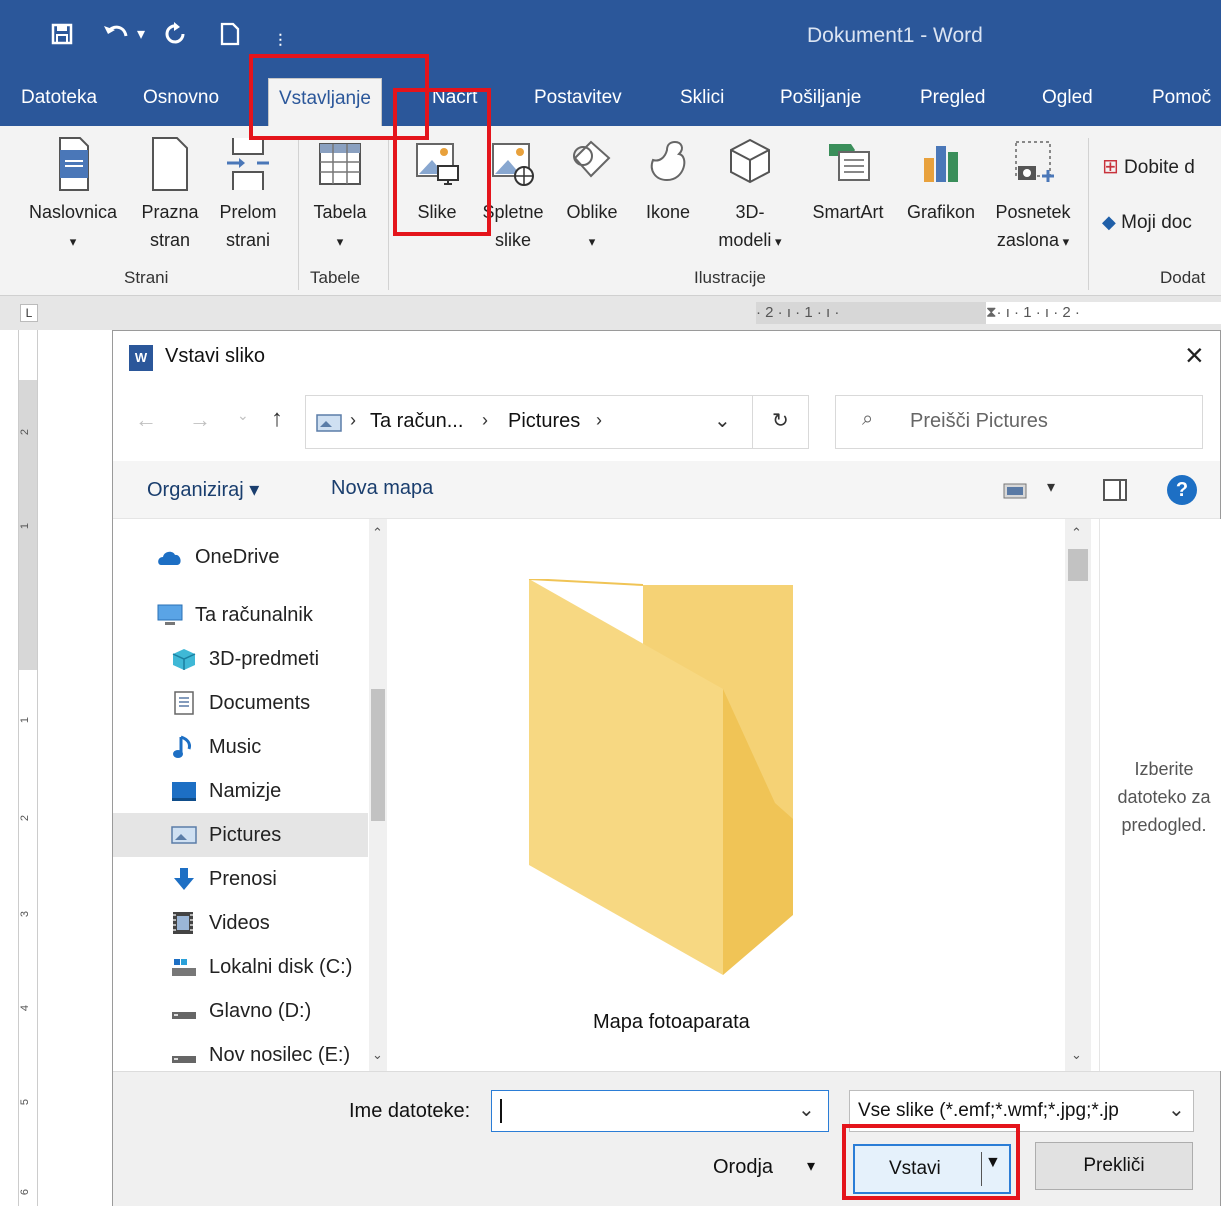 This screenshot has width=1221, height=1206. I want to click on preview-pane: Izberite datoteko za predogled., so click(1160, 795).